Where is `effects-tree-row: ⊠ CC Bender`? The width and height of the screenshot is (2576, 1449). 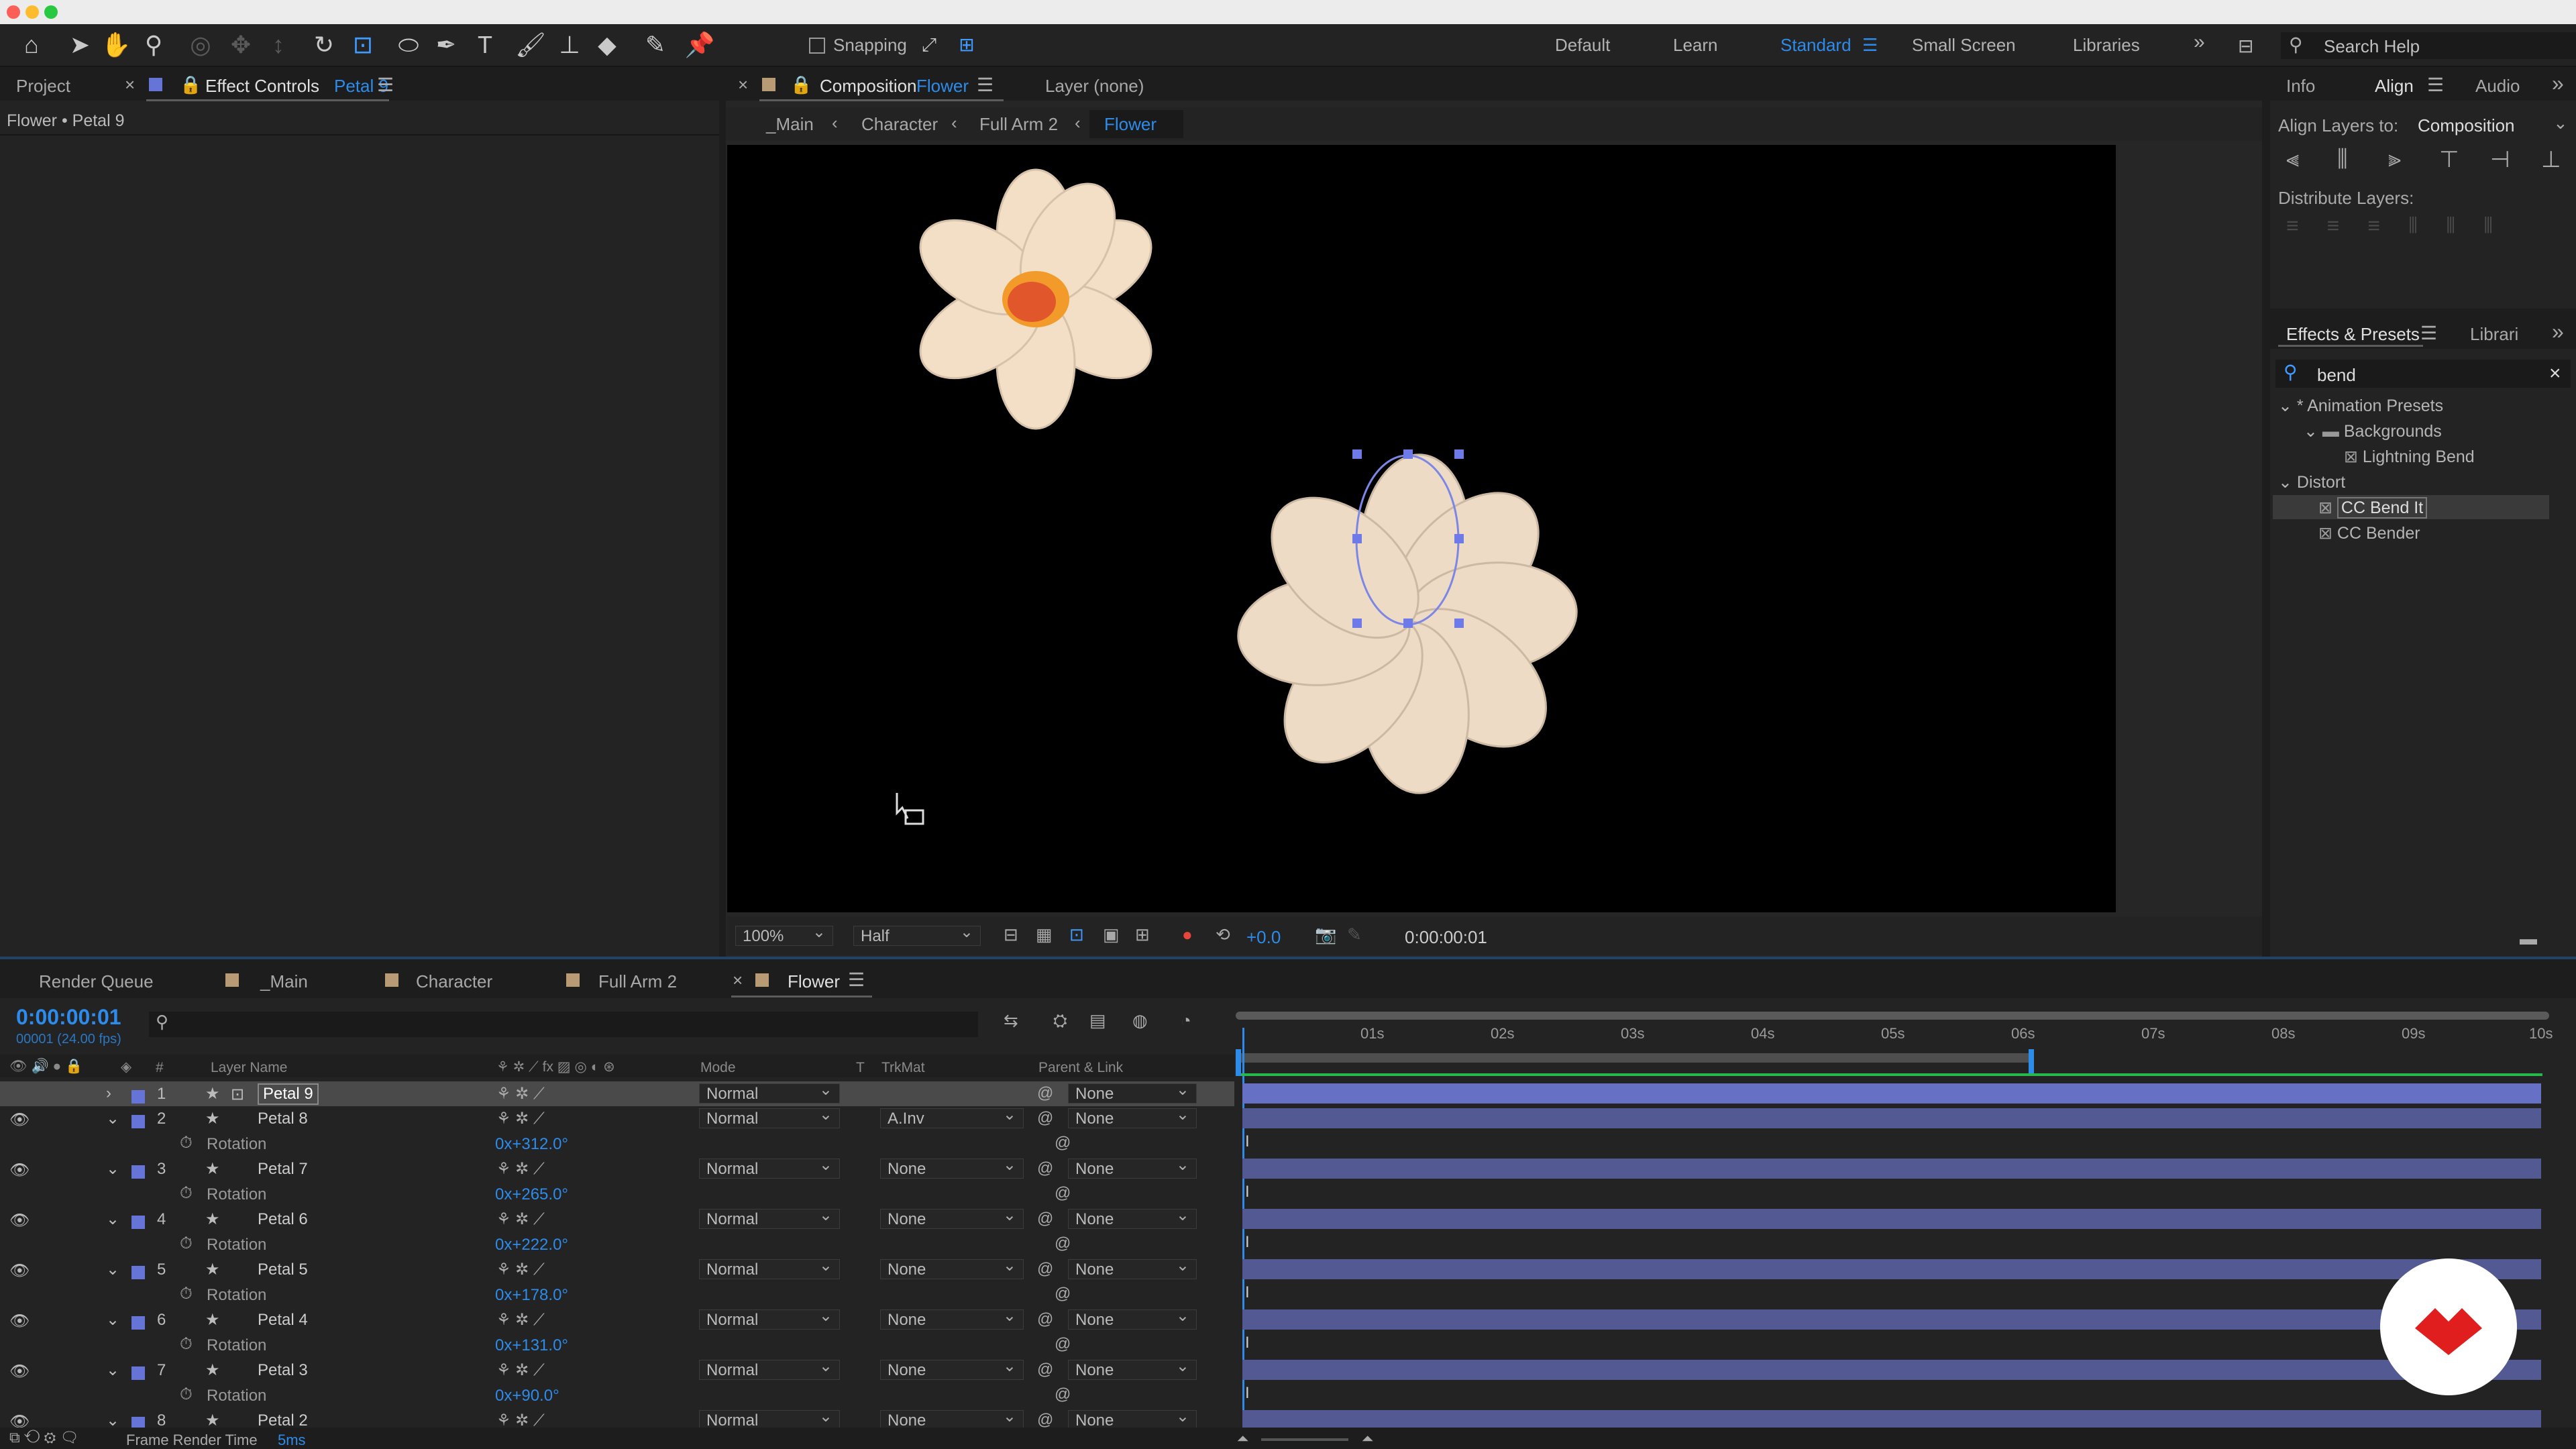
effects-tree-row: ⊠ CC Bender is located at coordinates (2369, 533).